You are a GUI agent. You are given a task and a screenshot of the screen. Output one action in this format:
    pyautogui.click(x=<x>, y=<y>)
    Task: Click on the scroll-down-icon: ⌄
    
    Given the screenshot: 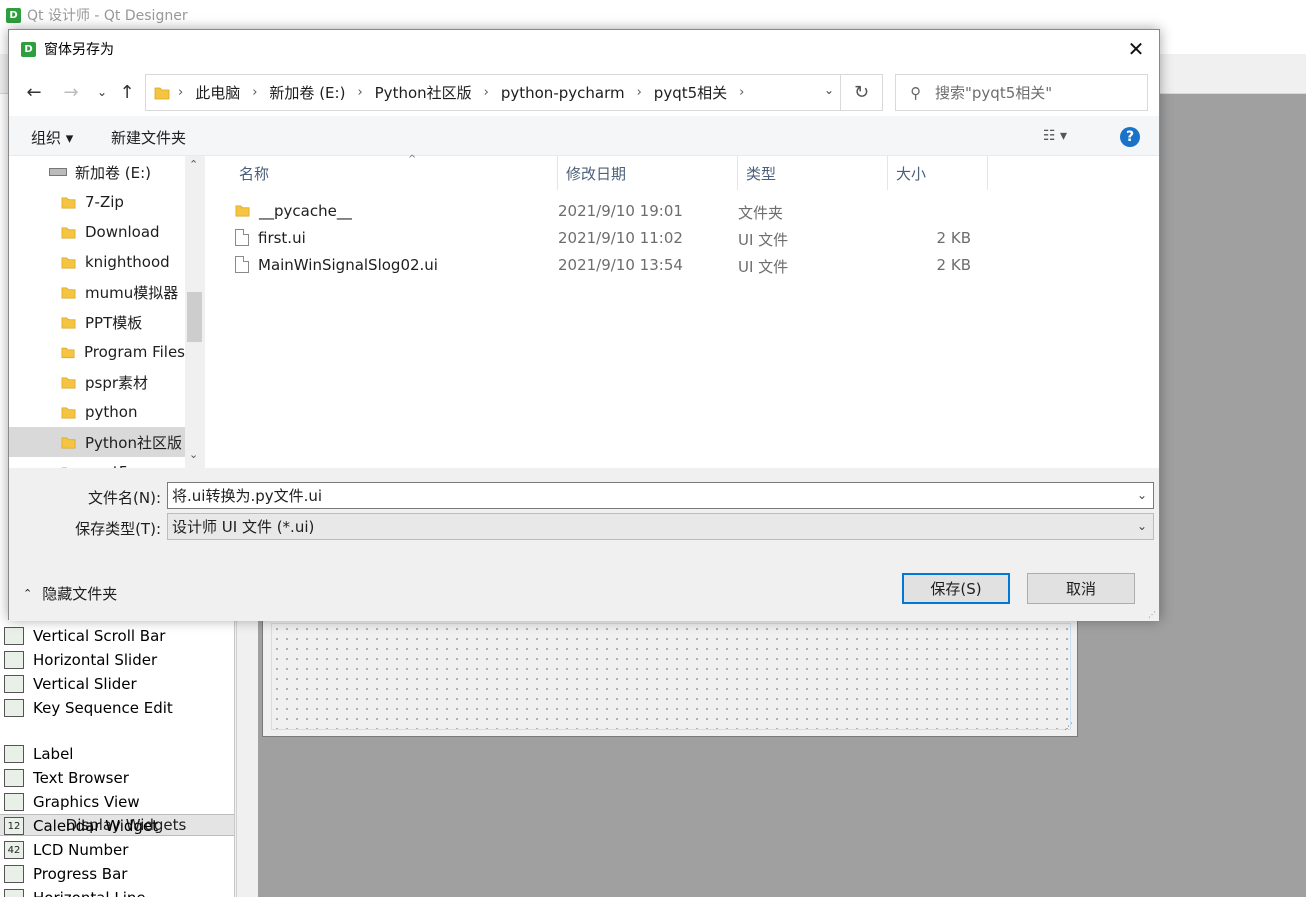 What is the action you would take?
    pyautogui.click(x=193, y=454)
    